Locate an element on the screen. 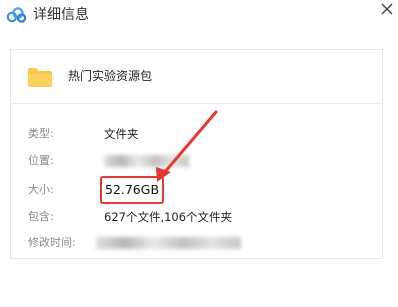  contains-label: 包含: is located at coordinates (41, 216).